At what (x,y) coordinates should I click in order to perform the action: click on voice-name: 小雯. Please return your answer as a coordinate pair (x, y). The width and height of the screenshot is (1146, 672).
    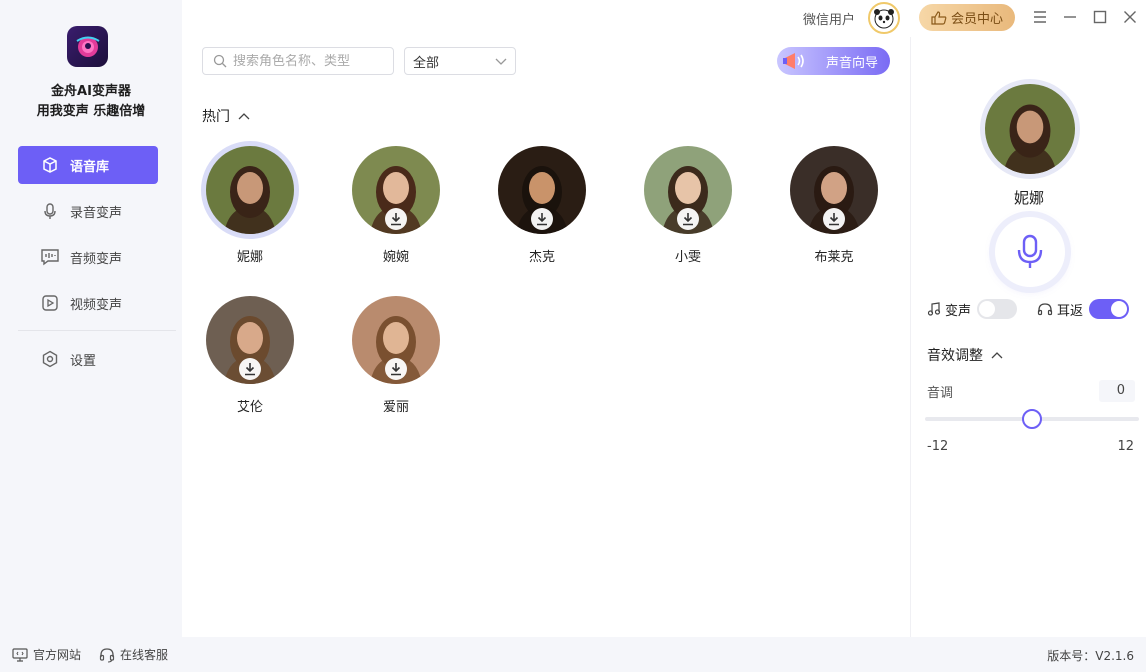
    Looking at the image, I should click on (687, 257).